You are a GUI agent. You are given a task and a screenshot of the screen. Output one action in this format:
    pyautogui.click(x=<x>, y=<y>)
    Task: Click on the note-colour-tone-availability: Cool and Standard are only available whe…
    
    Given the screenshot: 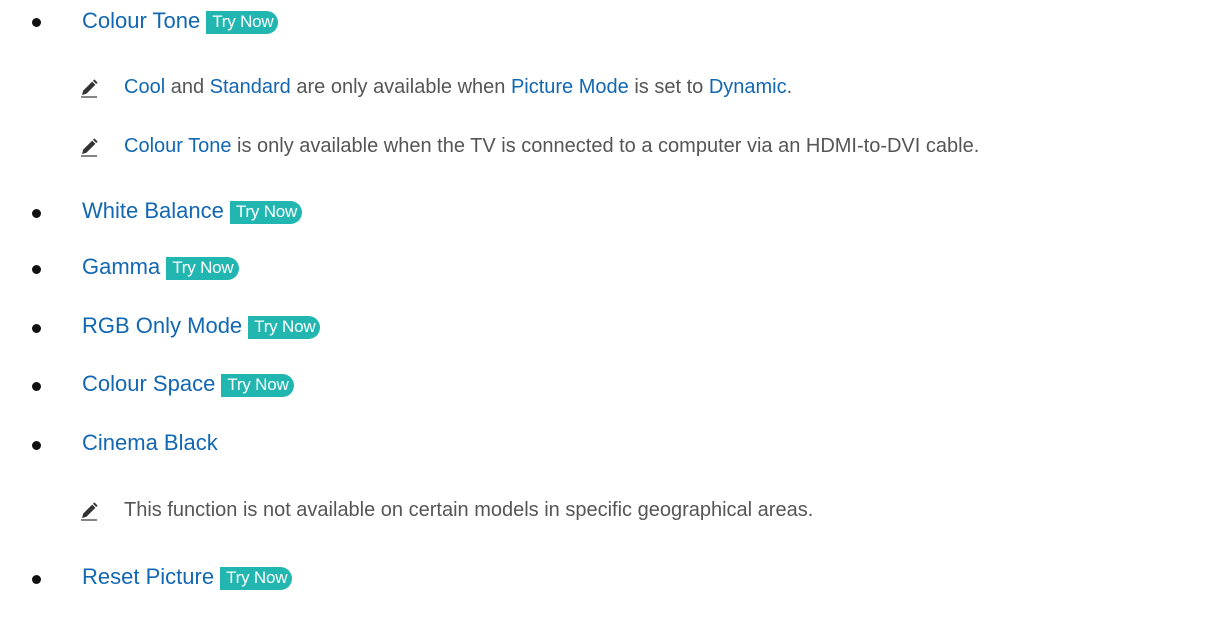 What is the action you would take?
    pyautogui.click(x=435, y=87)
    